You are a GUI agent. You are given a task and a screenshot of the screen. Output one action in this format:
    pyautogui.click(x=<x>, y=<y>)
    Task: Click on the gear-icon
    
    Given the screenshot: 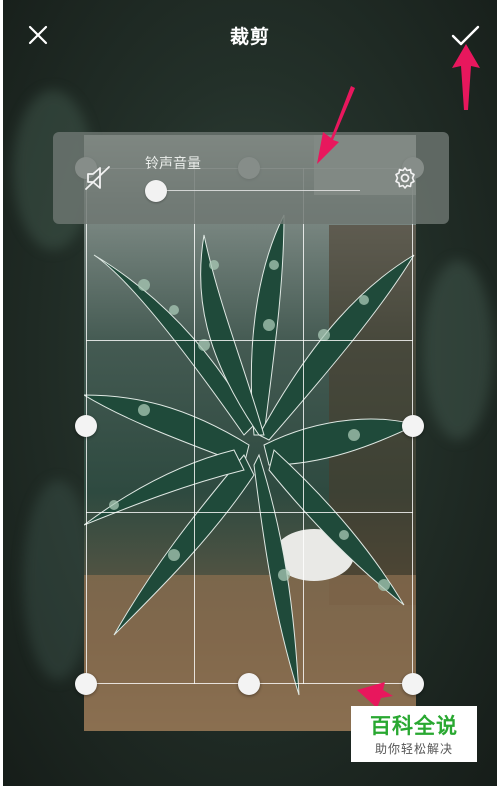 What is the action you would take?
    pyautogui.click(x=405, y=178)
    